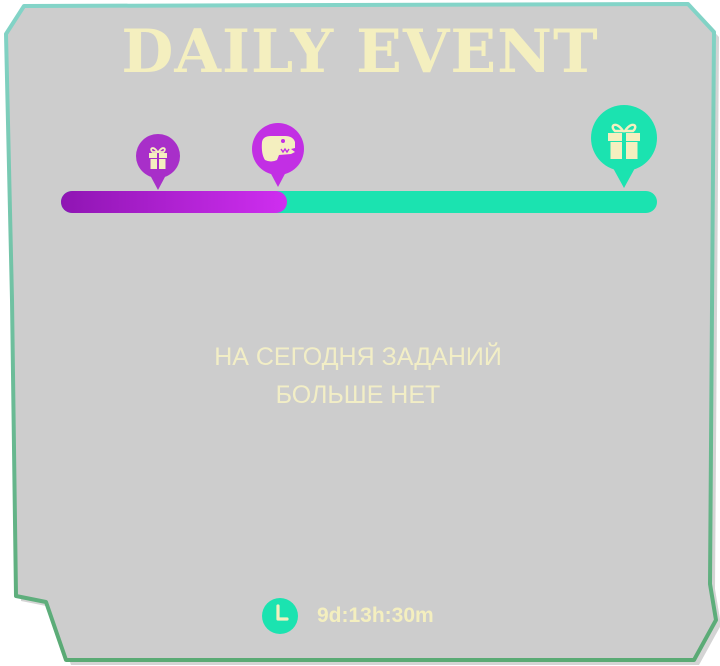 The image size is (720, 666). What do you see at coordinates (280, 616) in the screenshot?
I see `clock-icon` at bounding box center [280, 616].